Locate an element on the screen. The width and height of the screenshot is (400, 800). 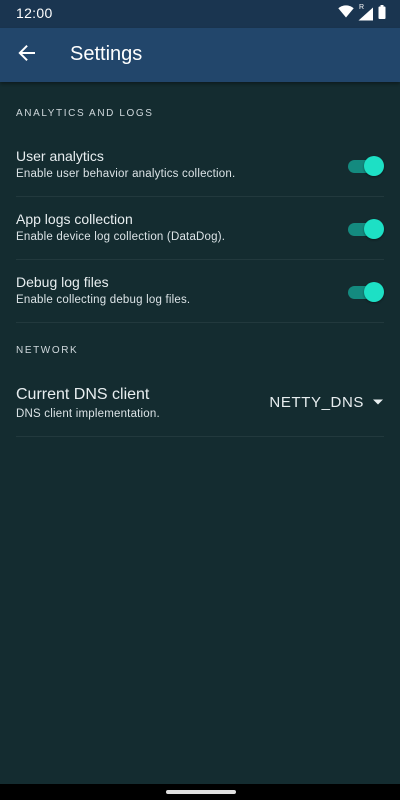
status-time: 12:00 is located at coordinates (34, 13).